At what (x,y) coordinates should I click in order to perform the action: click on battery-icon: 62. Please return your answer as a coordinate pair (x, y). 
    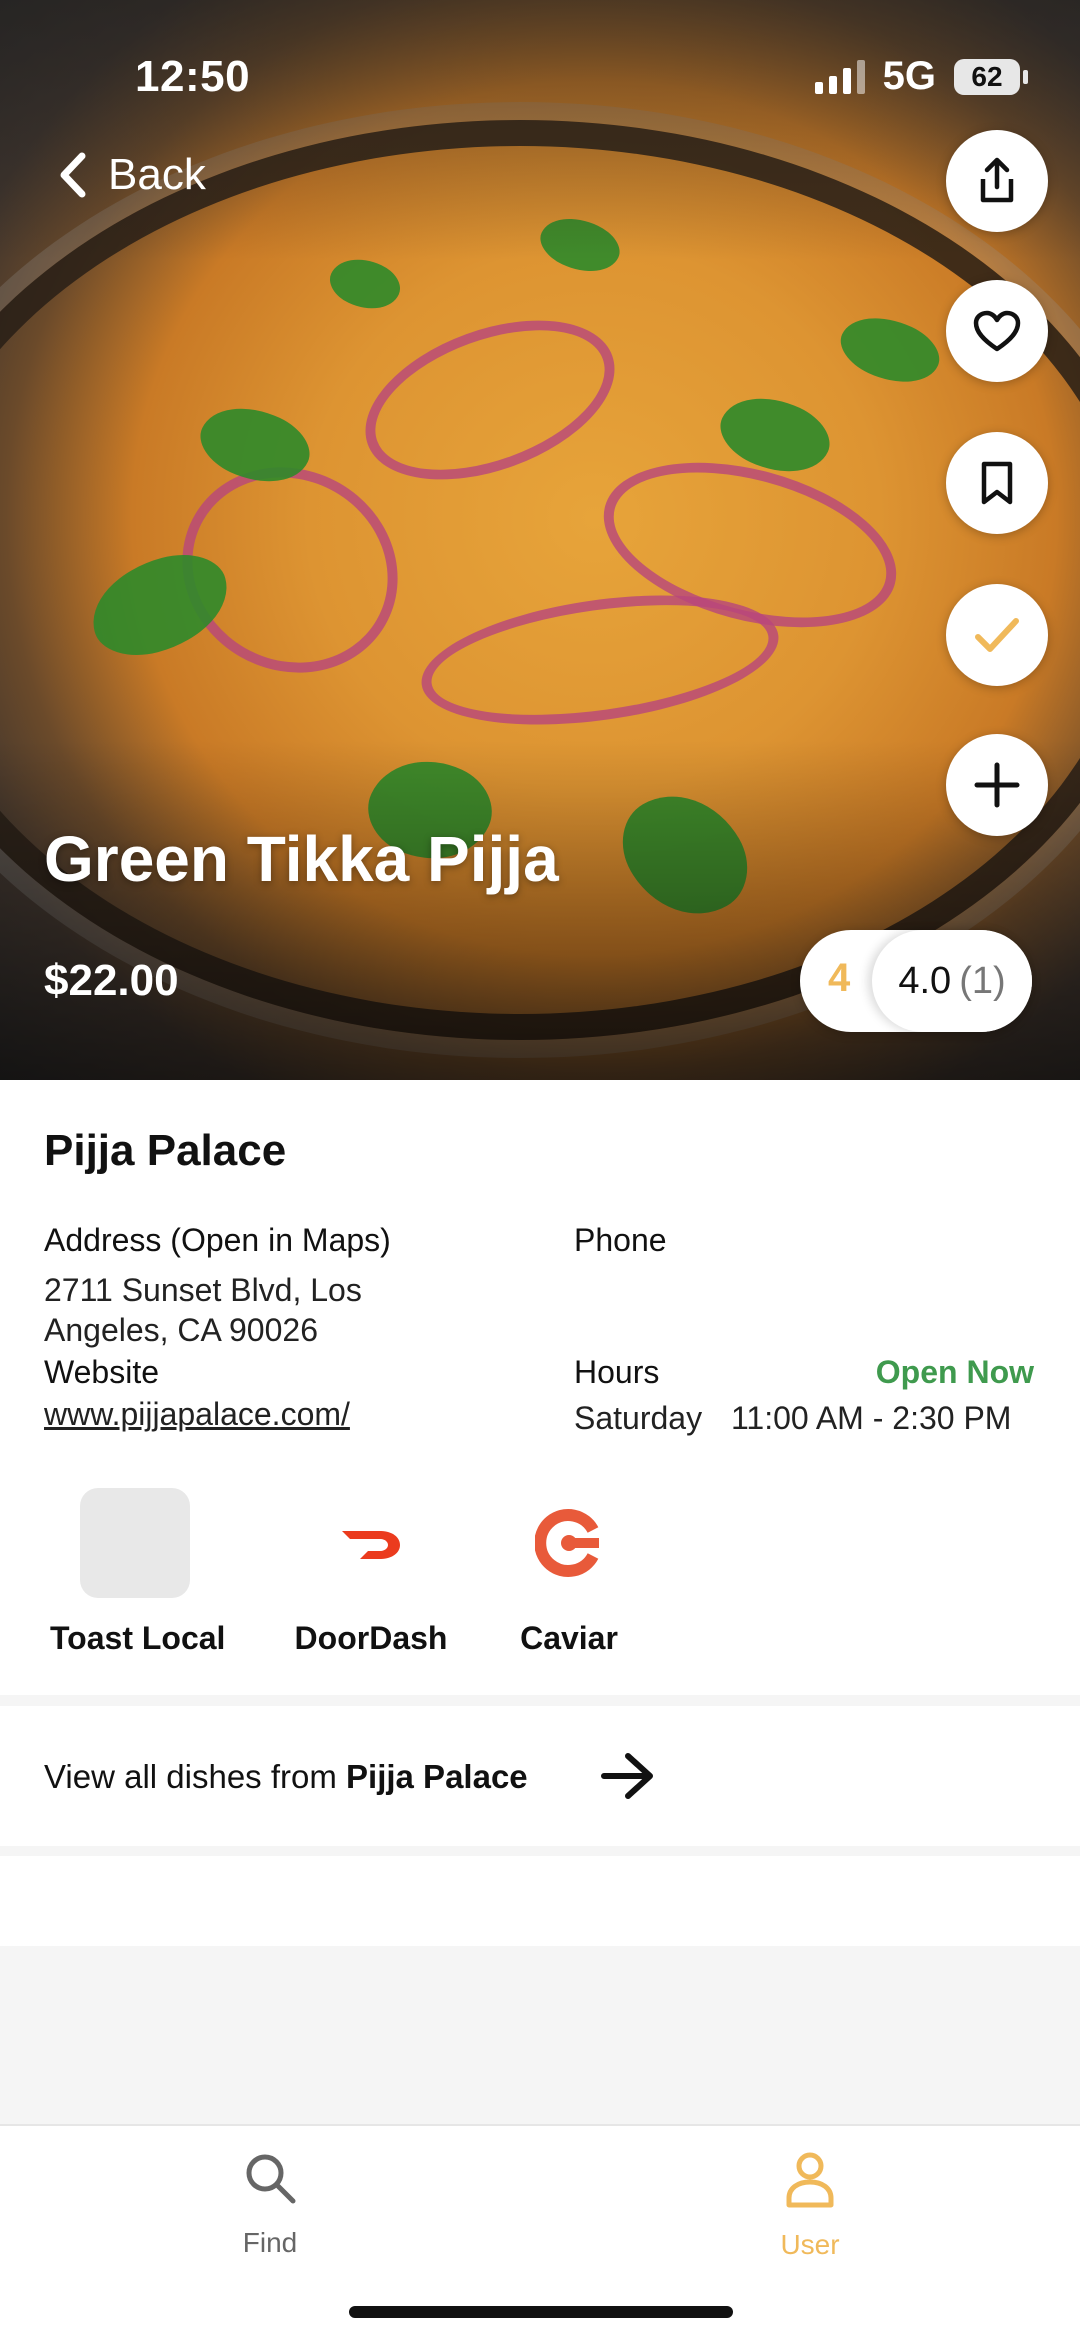
    Looking at the image, I should click on (991, 76).